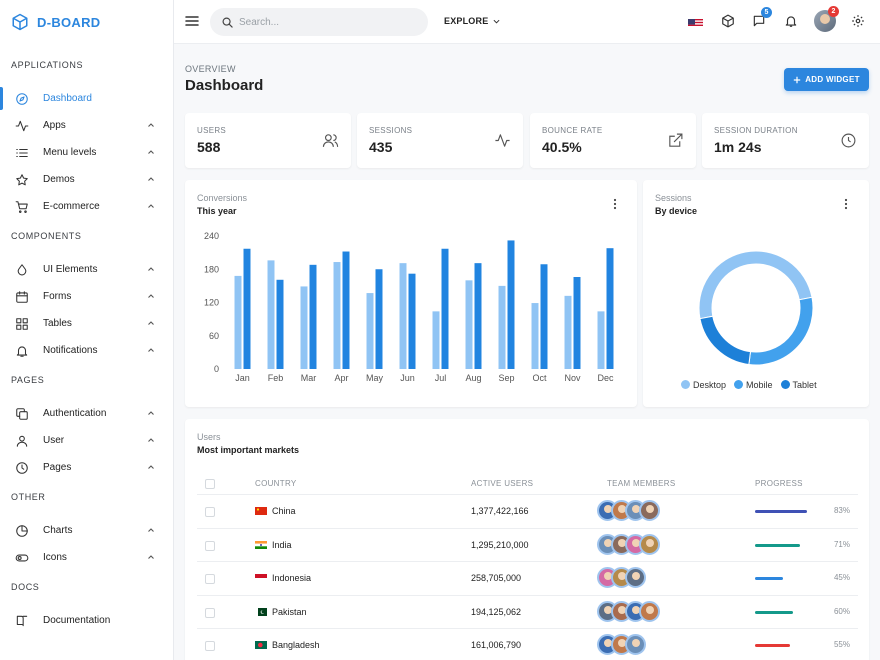  What do you see at coordinates (86, 206) in the screenshot?
I see `sidebar-item-e-commerce: E-commerce` at bounding box center [86, 206].